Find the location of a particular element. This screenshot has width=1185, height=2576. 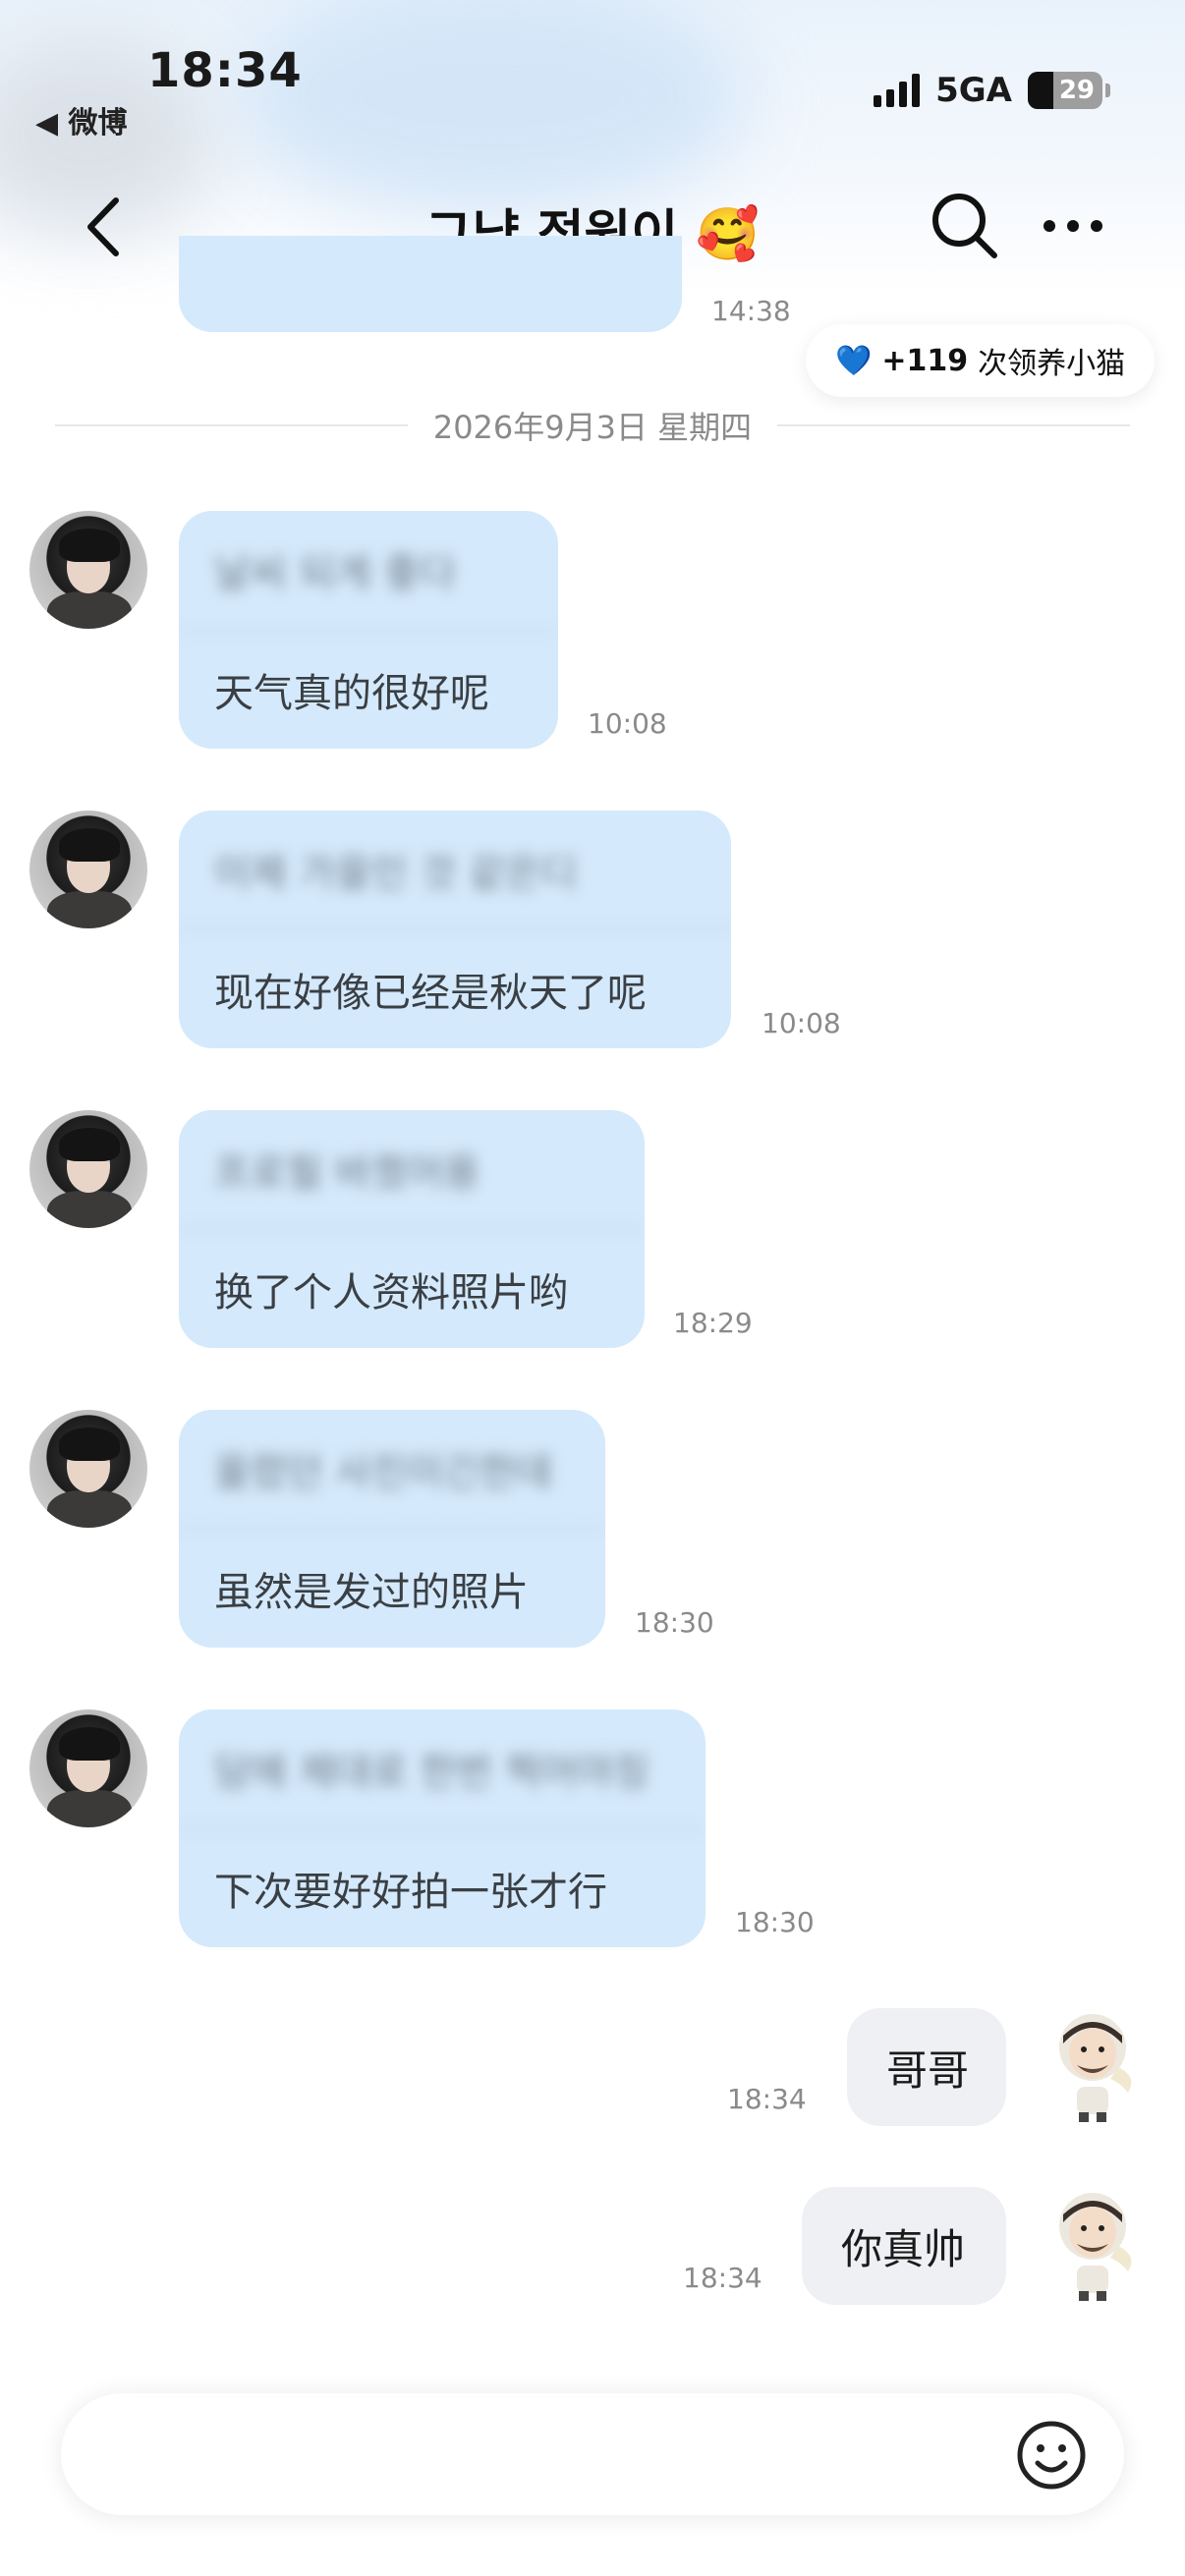

network-type: 5GA is located at coordinates (974, 90).